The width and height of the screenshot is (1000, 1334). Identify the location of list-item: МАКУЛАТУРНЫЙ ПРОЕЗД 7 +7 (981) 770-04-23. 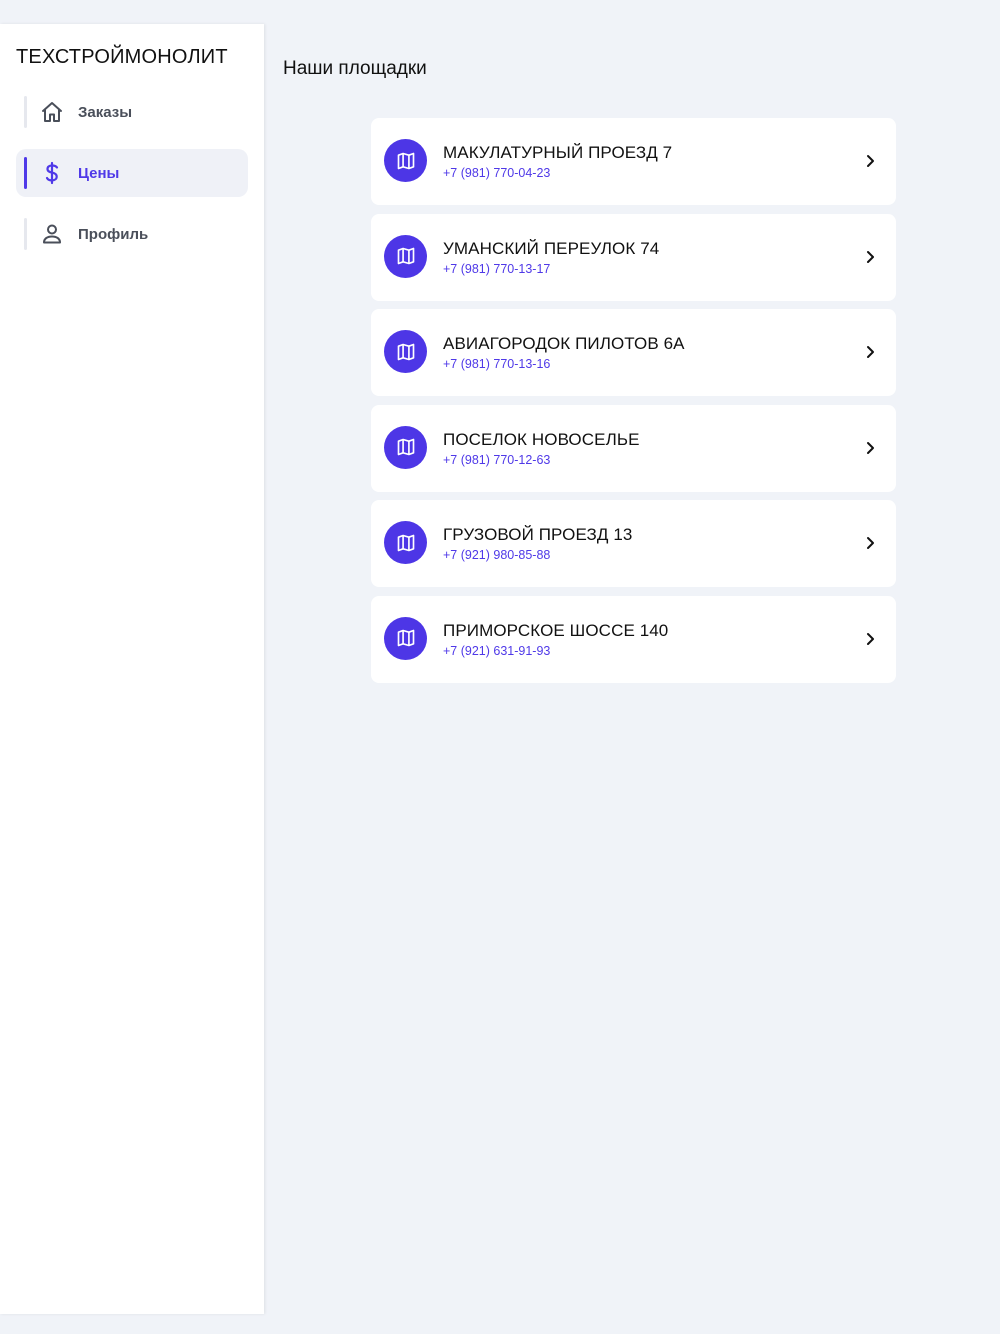
(633, 161).